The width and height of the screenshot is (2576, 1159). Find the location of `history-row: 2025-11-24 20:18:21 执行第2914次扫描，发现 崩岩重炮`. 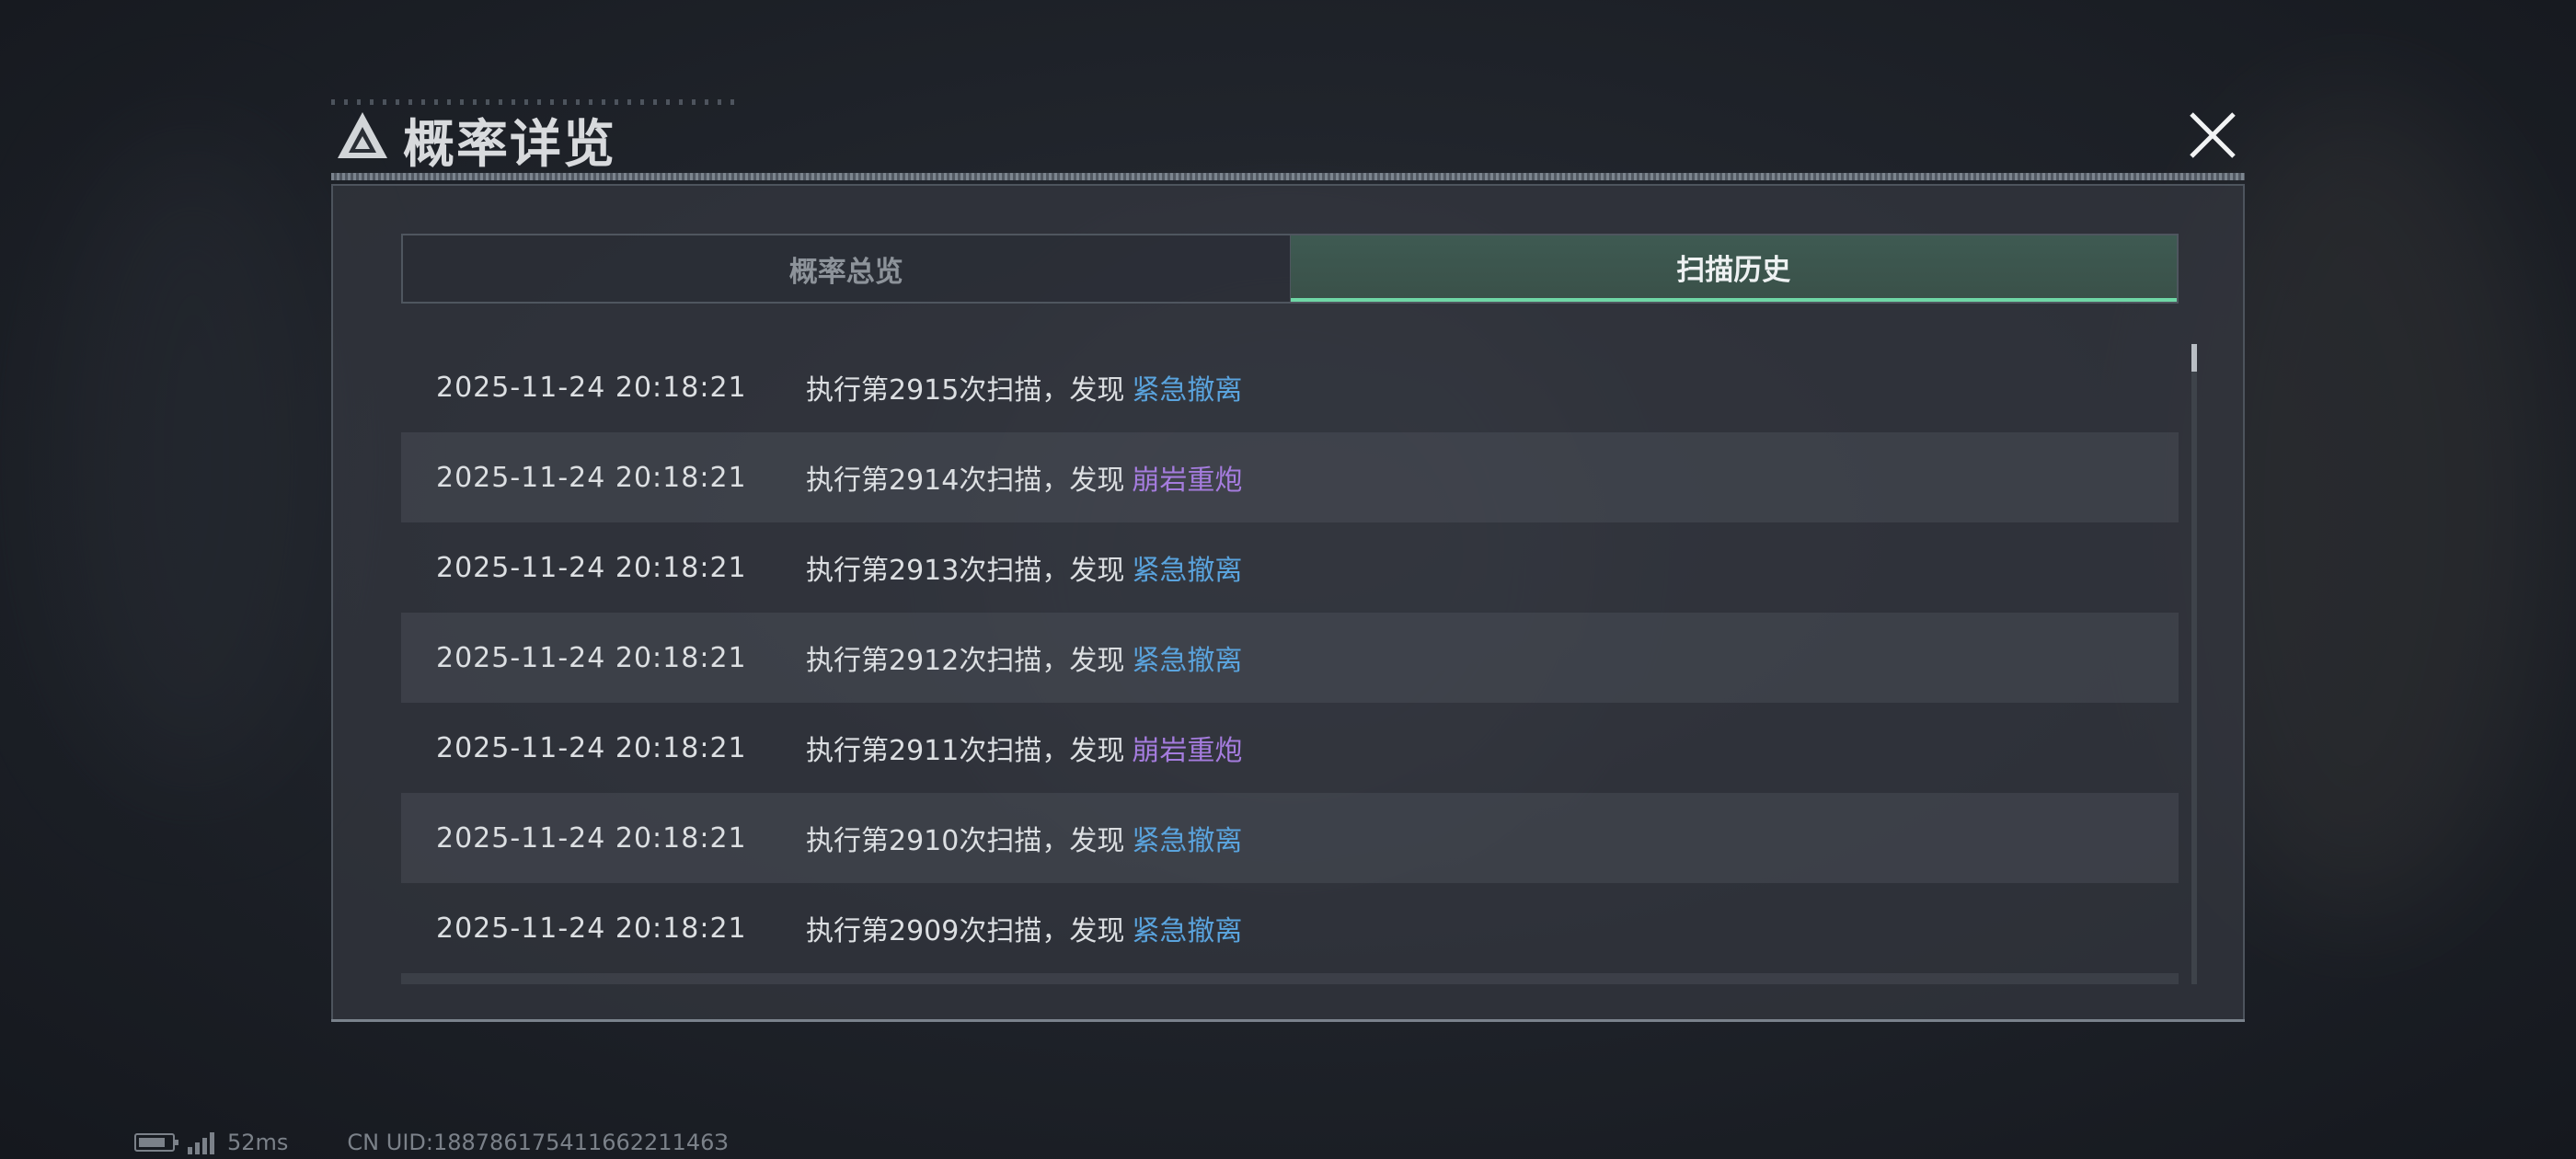

history-row: 2025-11-24 20:18:21 执行第2914次扫描，发现 崩岩重炮 is located at coordinates (1290, 477).